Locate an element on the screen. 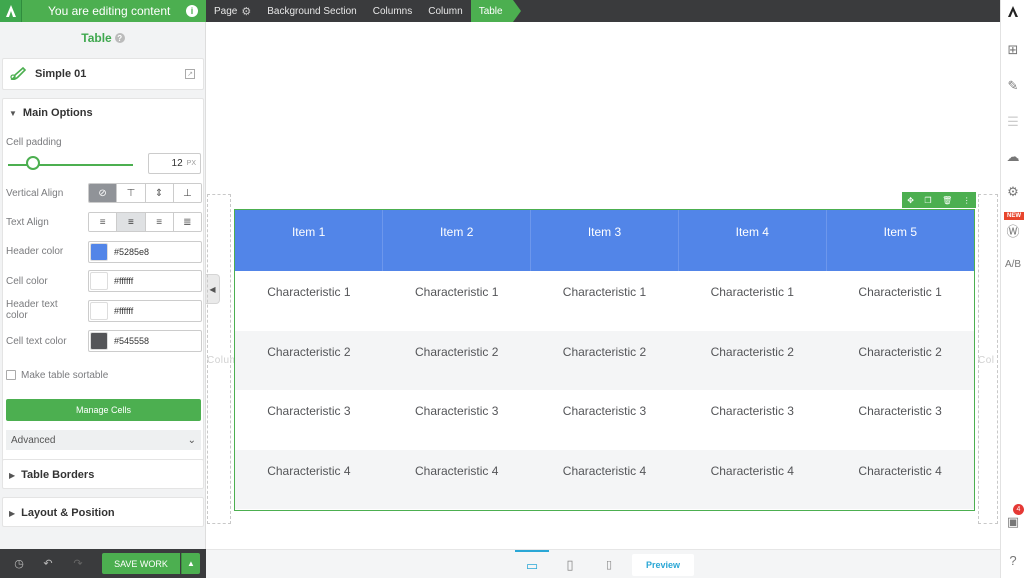 This screenshot has width=1024, height=579. cell-color-swatch is located at coordinates (99, 281).